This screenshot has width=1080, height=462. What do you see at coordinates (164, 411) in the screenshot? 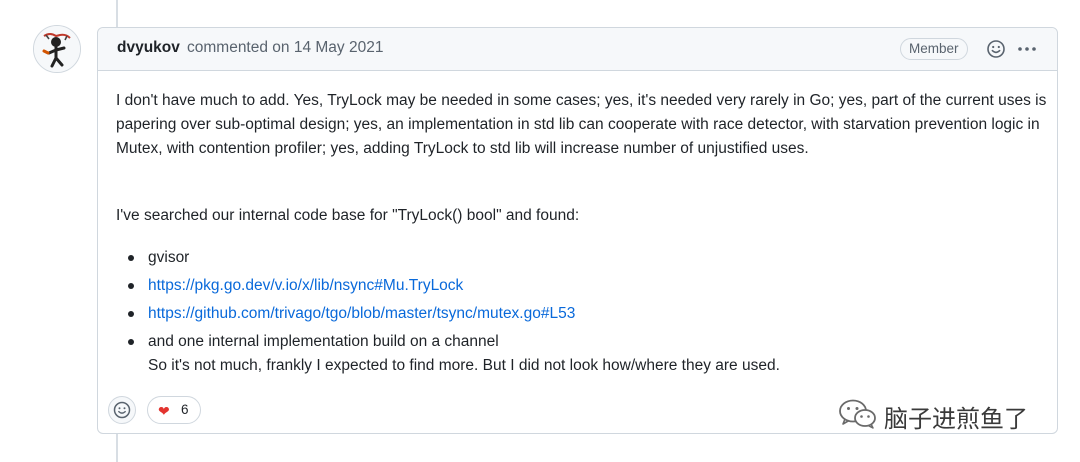
I see `heart-icon: ❤` at bounding box center [164, 411].